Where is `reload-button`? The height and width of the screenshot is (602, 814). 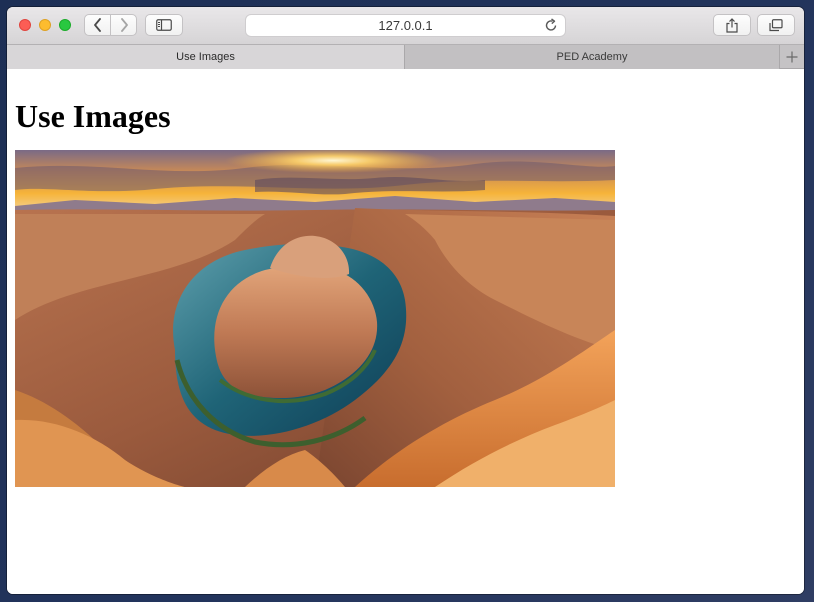 reload-button is located at coordinates (551, 27).